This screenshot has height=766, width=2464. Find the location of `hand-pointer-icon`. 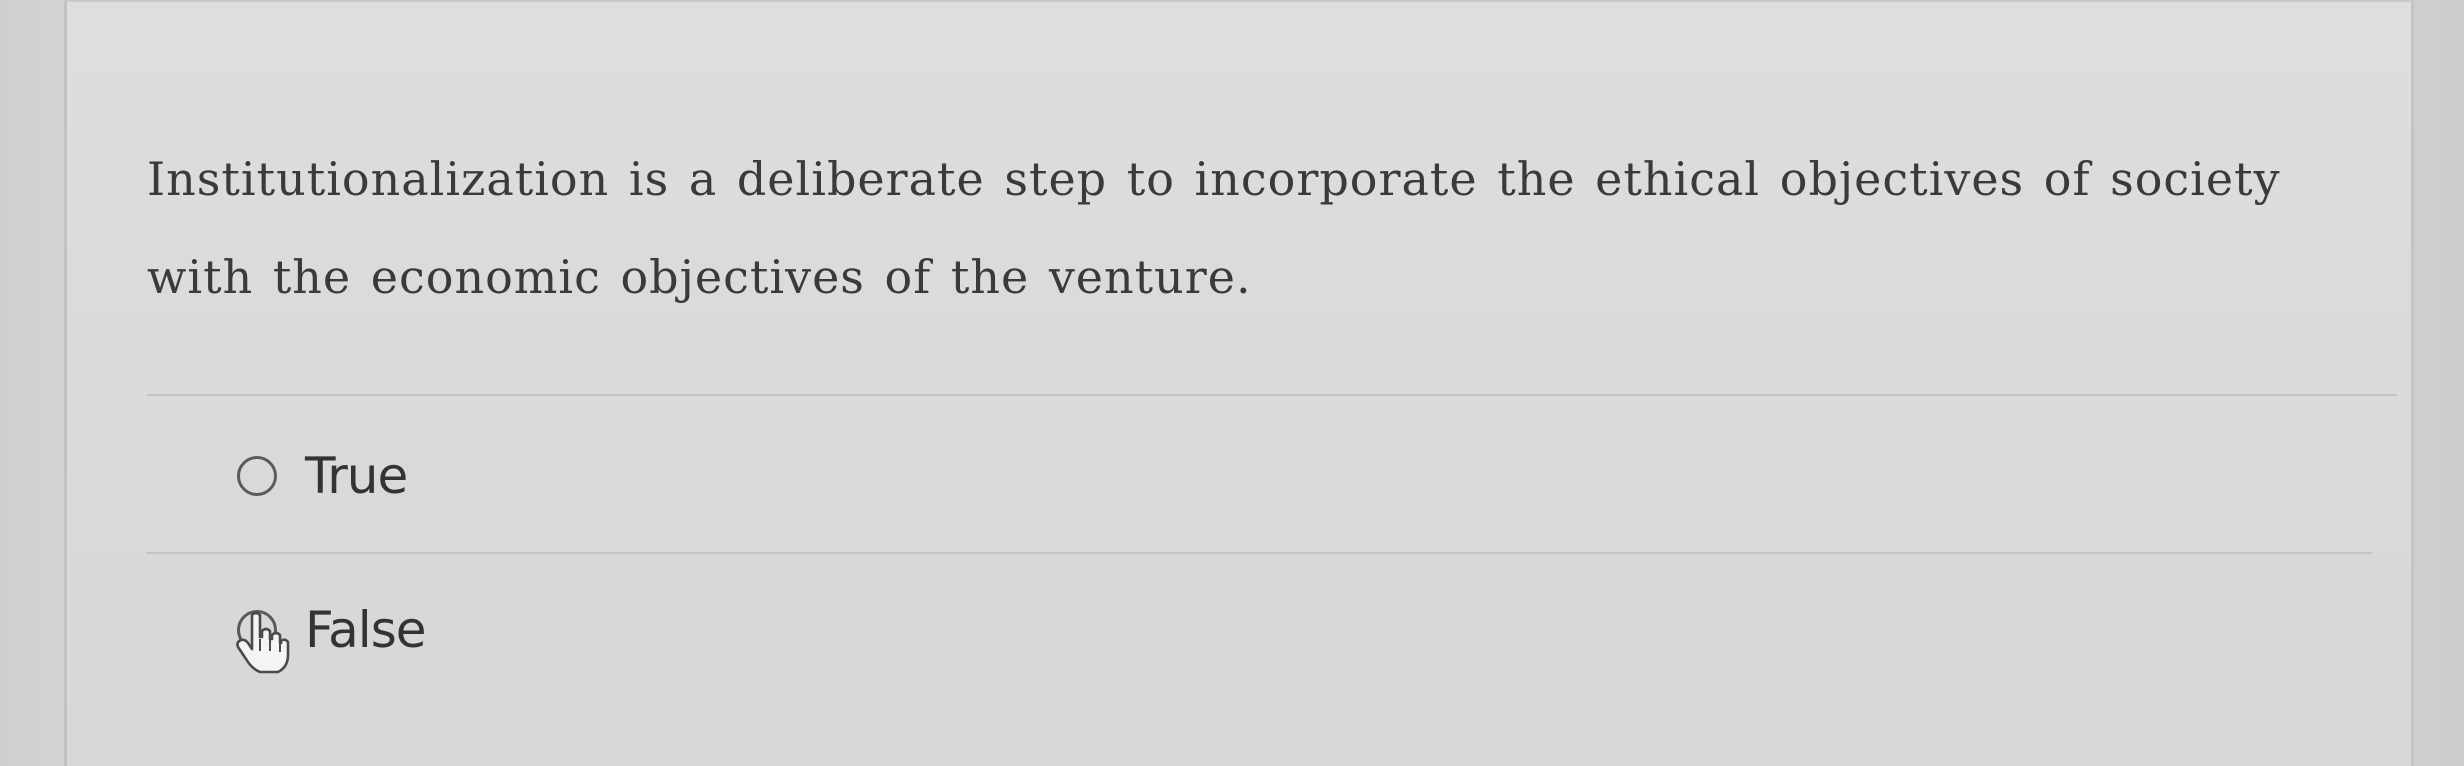

hand-pointer-icon is located at coordinates (263, 642).